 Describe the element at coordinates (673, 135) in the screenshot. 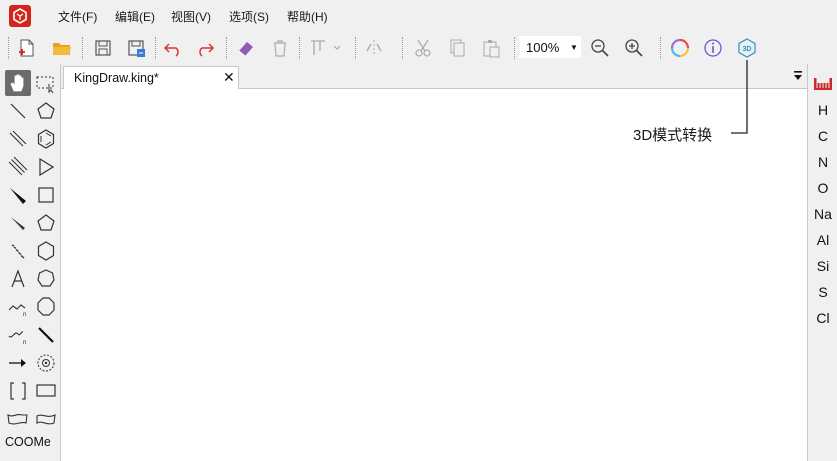

I see `annotation-label: 3D模式转换` at that location.